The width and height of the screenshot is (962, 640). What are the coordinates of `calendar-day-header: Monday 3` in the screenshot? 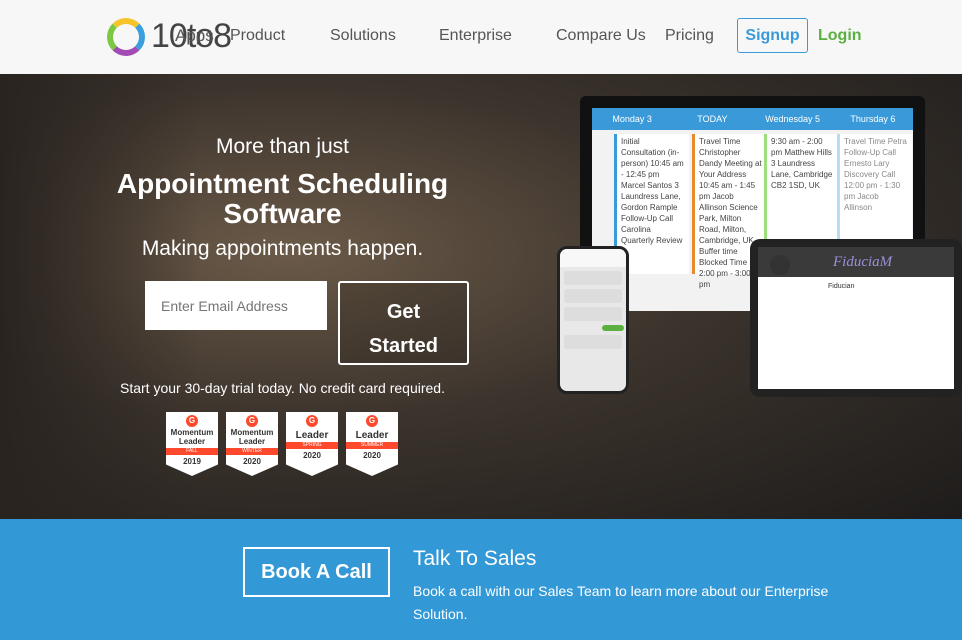 It's located at (632, 119).